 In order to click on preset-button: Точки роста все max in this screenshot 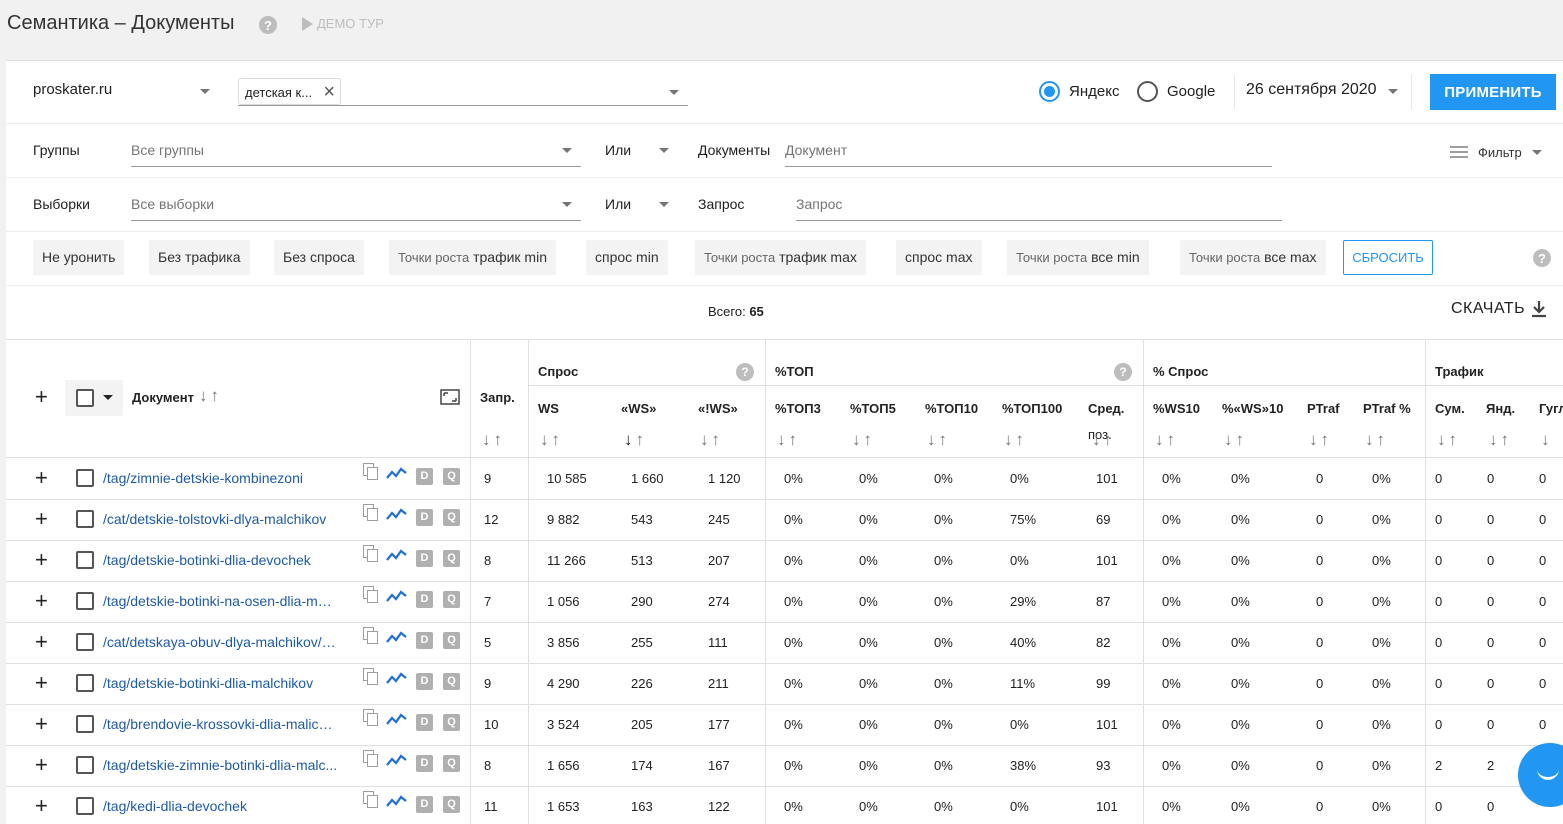, I will do `click(1253, 257)`.